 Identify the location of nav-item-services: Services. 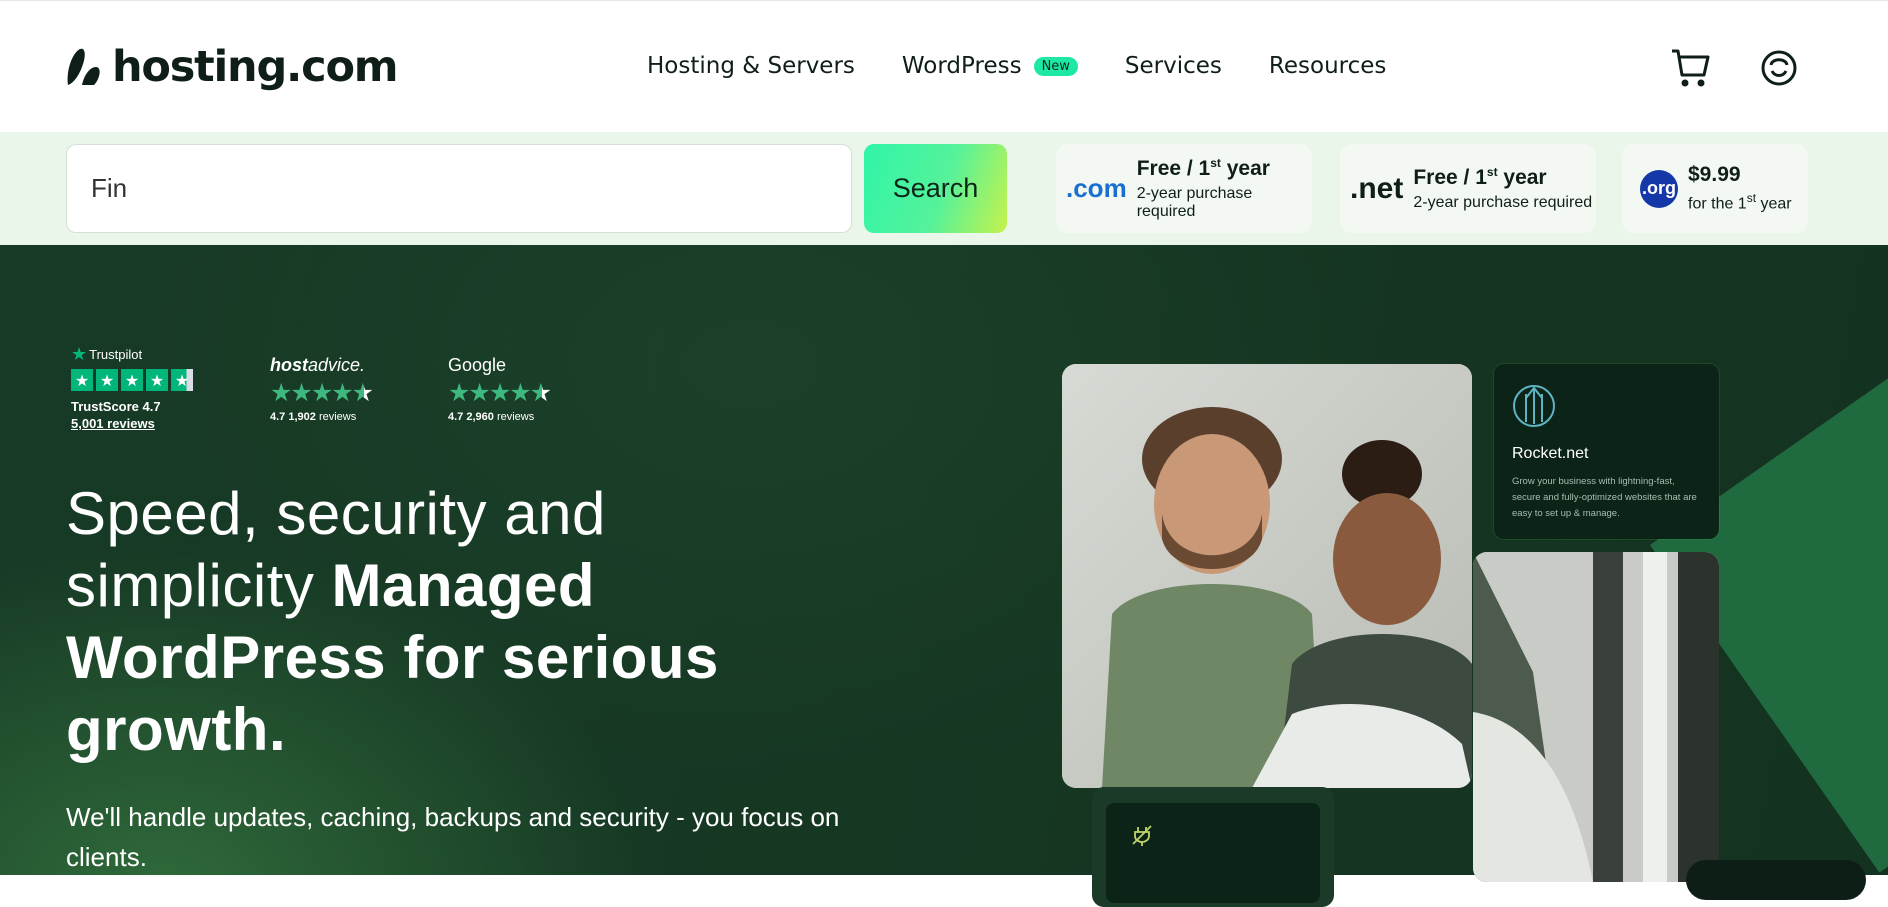
(1173, 66).